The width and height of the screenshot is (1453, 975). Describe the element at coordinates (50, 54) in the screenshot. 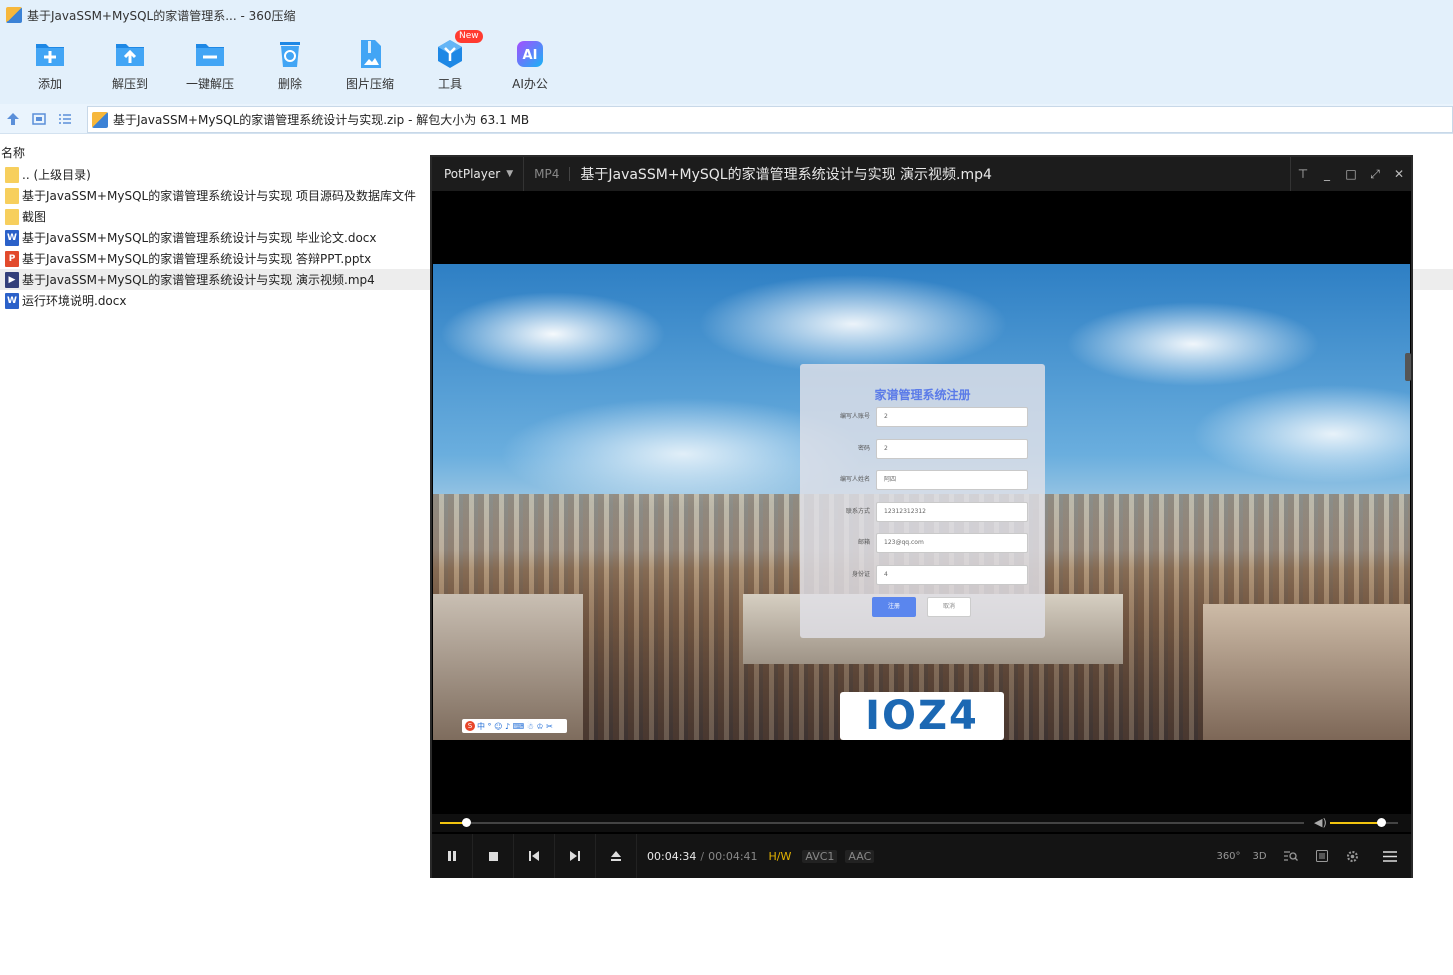

I see `add-icon` at that location.